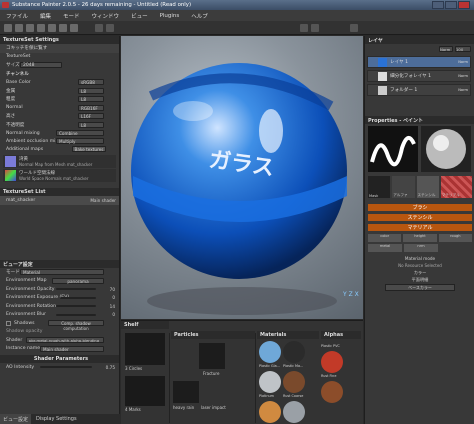 This screenshot has height=424, width=474. What do you see at coordinates (455, 238) in the screenshot?
I see `channel-rough-button: rough` at bounding box center [455, 238].